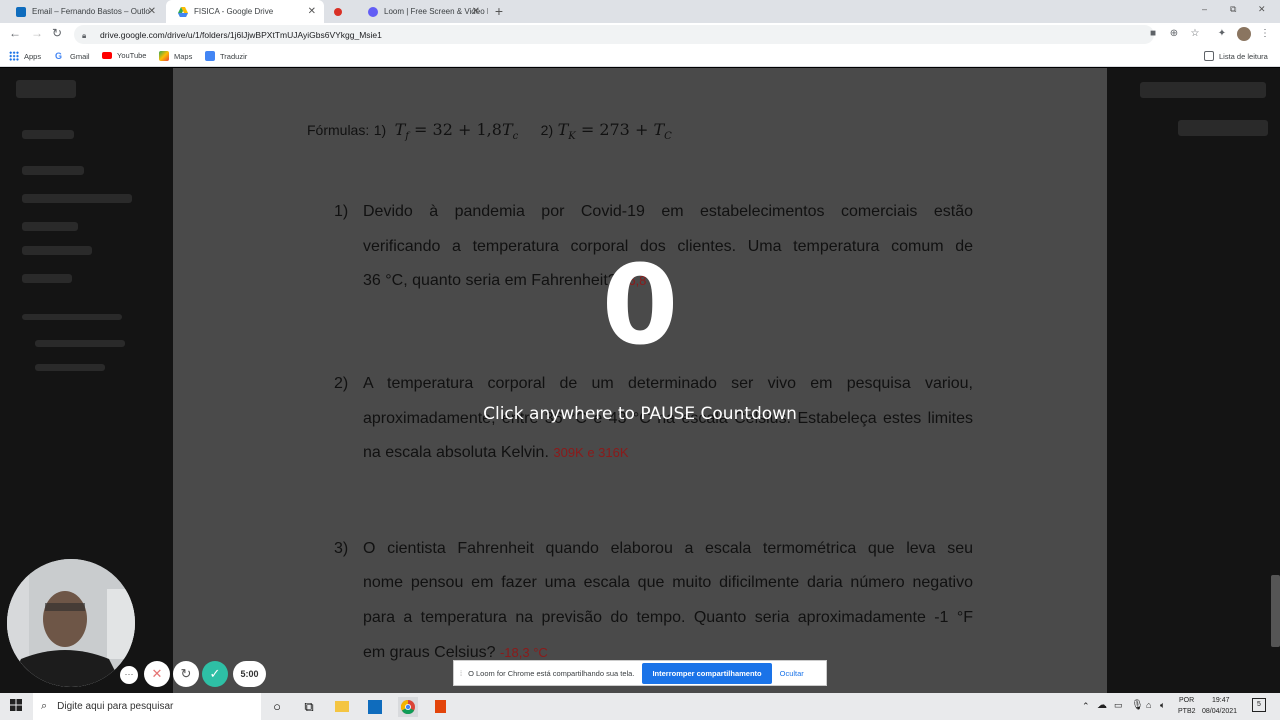 The image size is (1280, 720). I want to click on formula-1-number: 1), so click(380, 130).